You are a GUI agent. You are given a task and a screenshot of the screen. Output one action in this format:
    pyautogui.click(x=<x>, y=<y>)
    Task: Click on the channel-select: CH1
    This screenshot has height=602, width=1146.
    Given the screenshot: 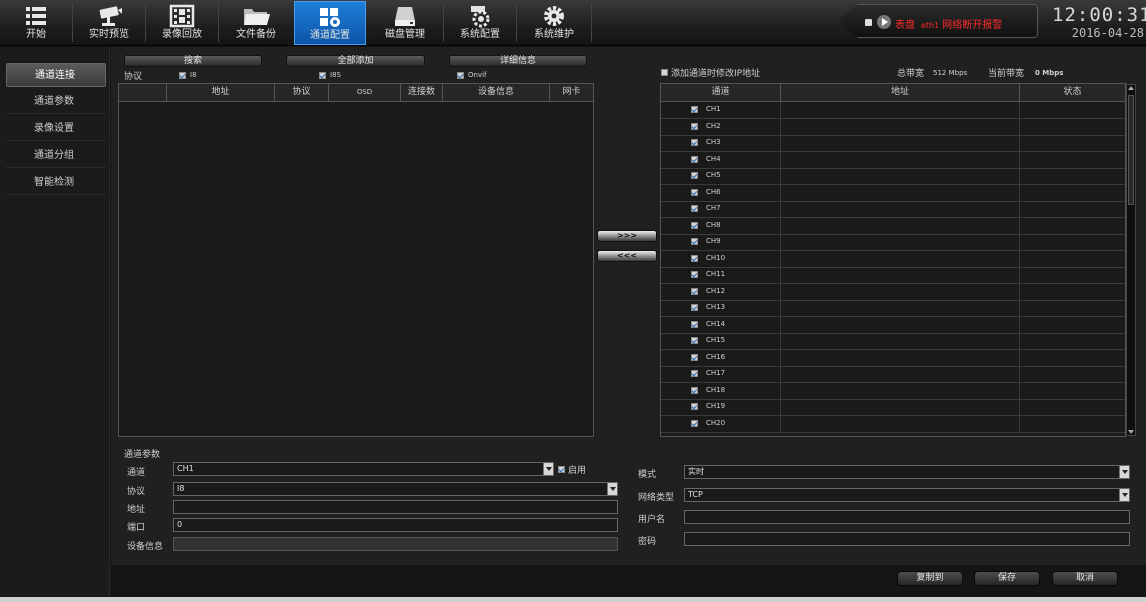 What is the action you would take?
    pyautogui.click(x=363, y=469)
    